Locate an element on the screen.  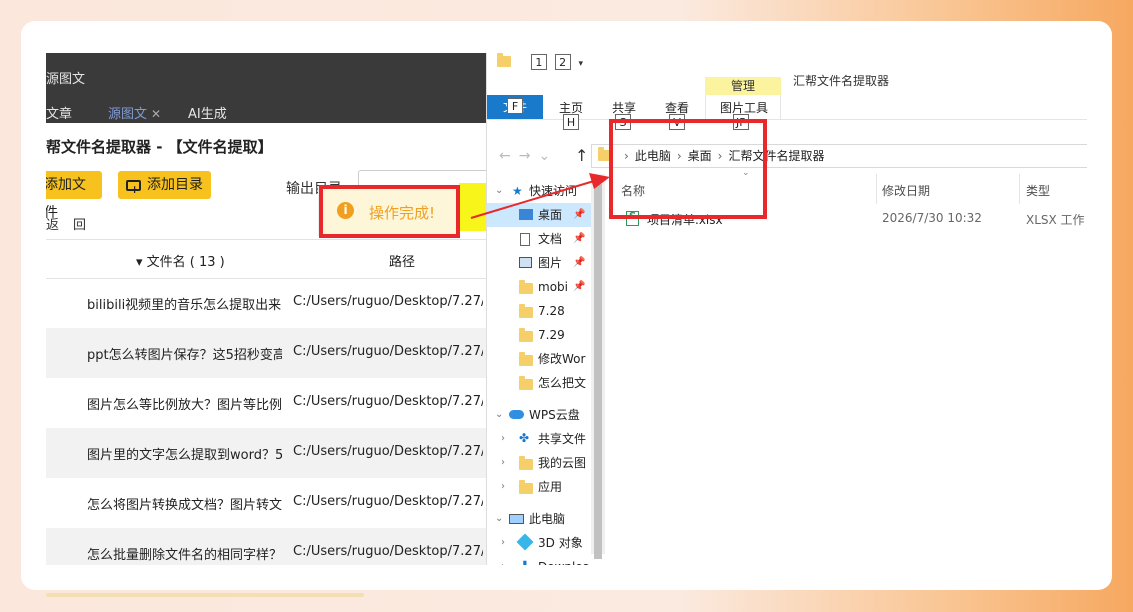
arrow-head-icon is located at coordinates (599, 181).